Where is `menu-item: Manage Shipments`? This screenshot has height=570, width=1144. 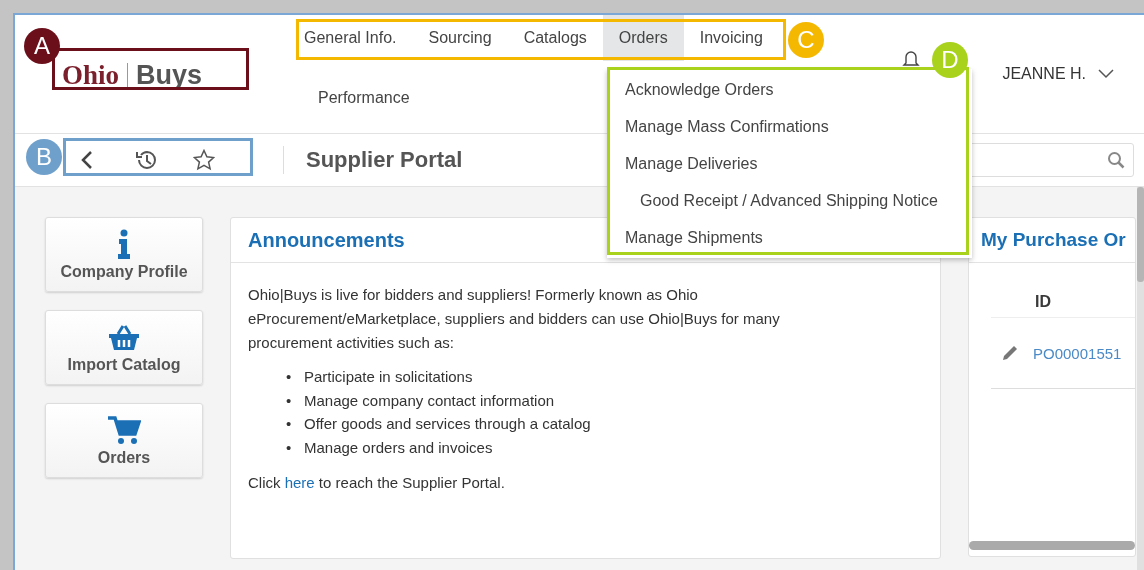 menu-item: Manage Shipments is located at coordinates (694, 238).